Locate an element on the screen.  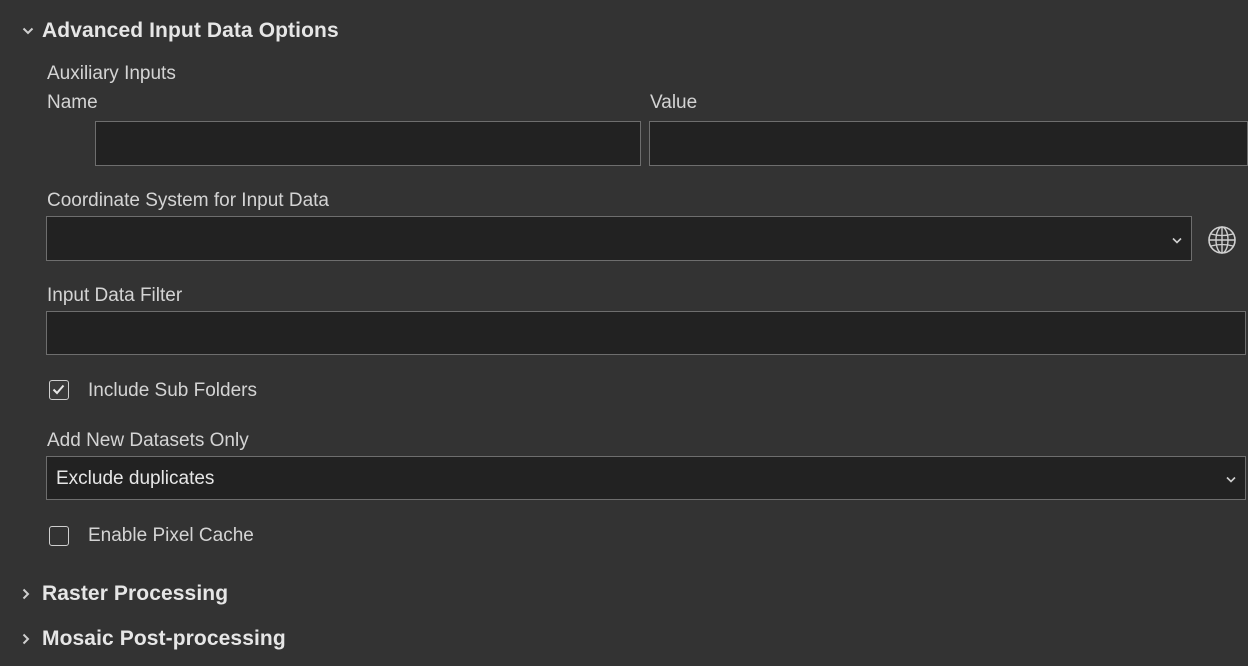
section-header-mosaic-post-processing: Mosaic Post-processing is located at coordinates (154, 639).